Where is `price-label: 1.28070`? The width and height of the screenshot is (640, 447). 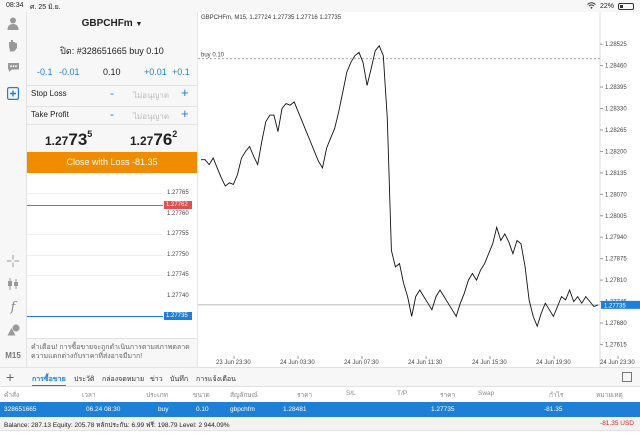 price-label: 1.28070 is located at coordinates (616, 195).